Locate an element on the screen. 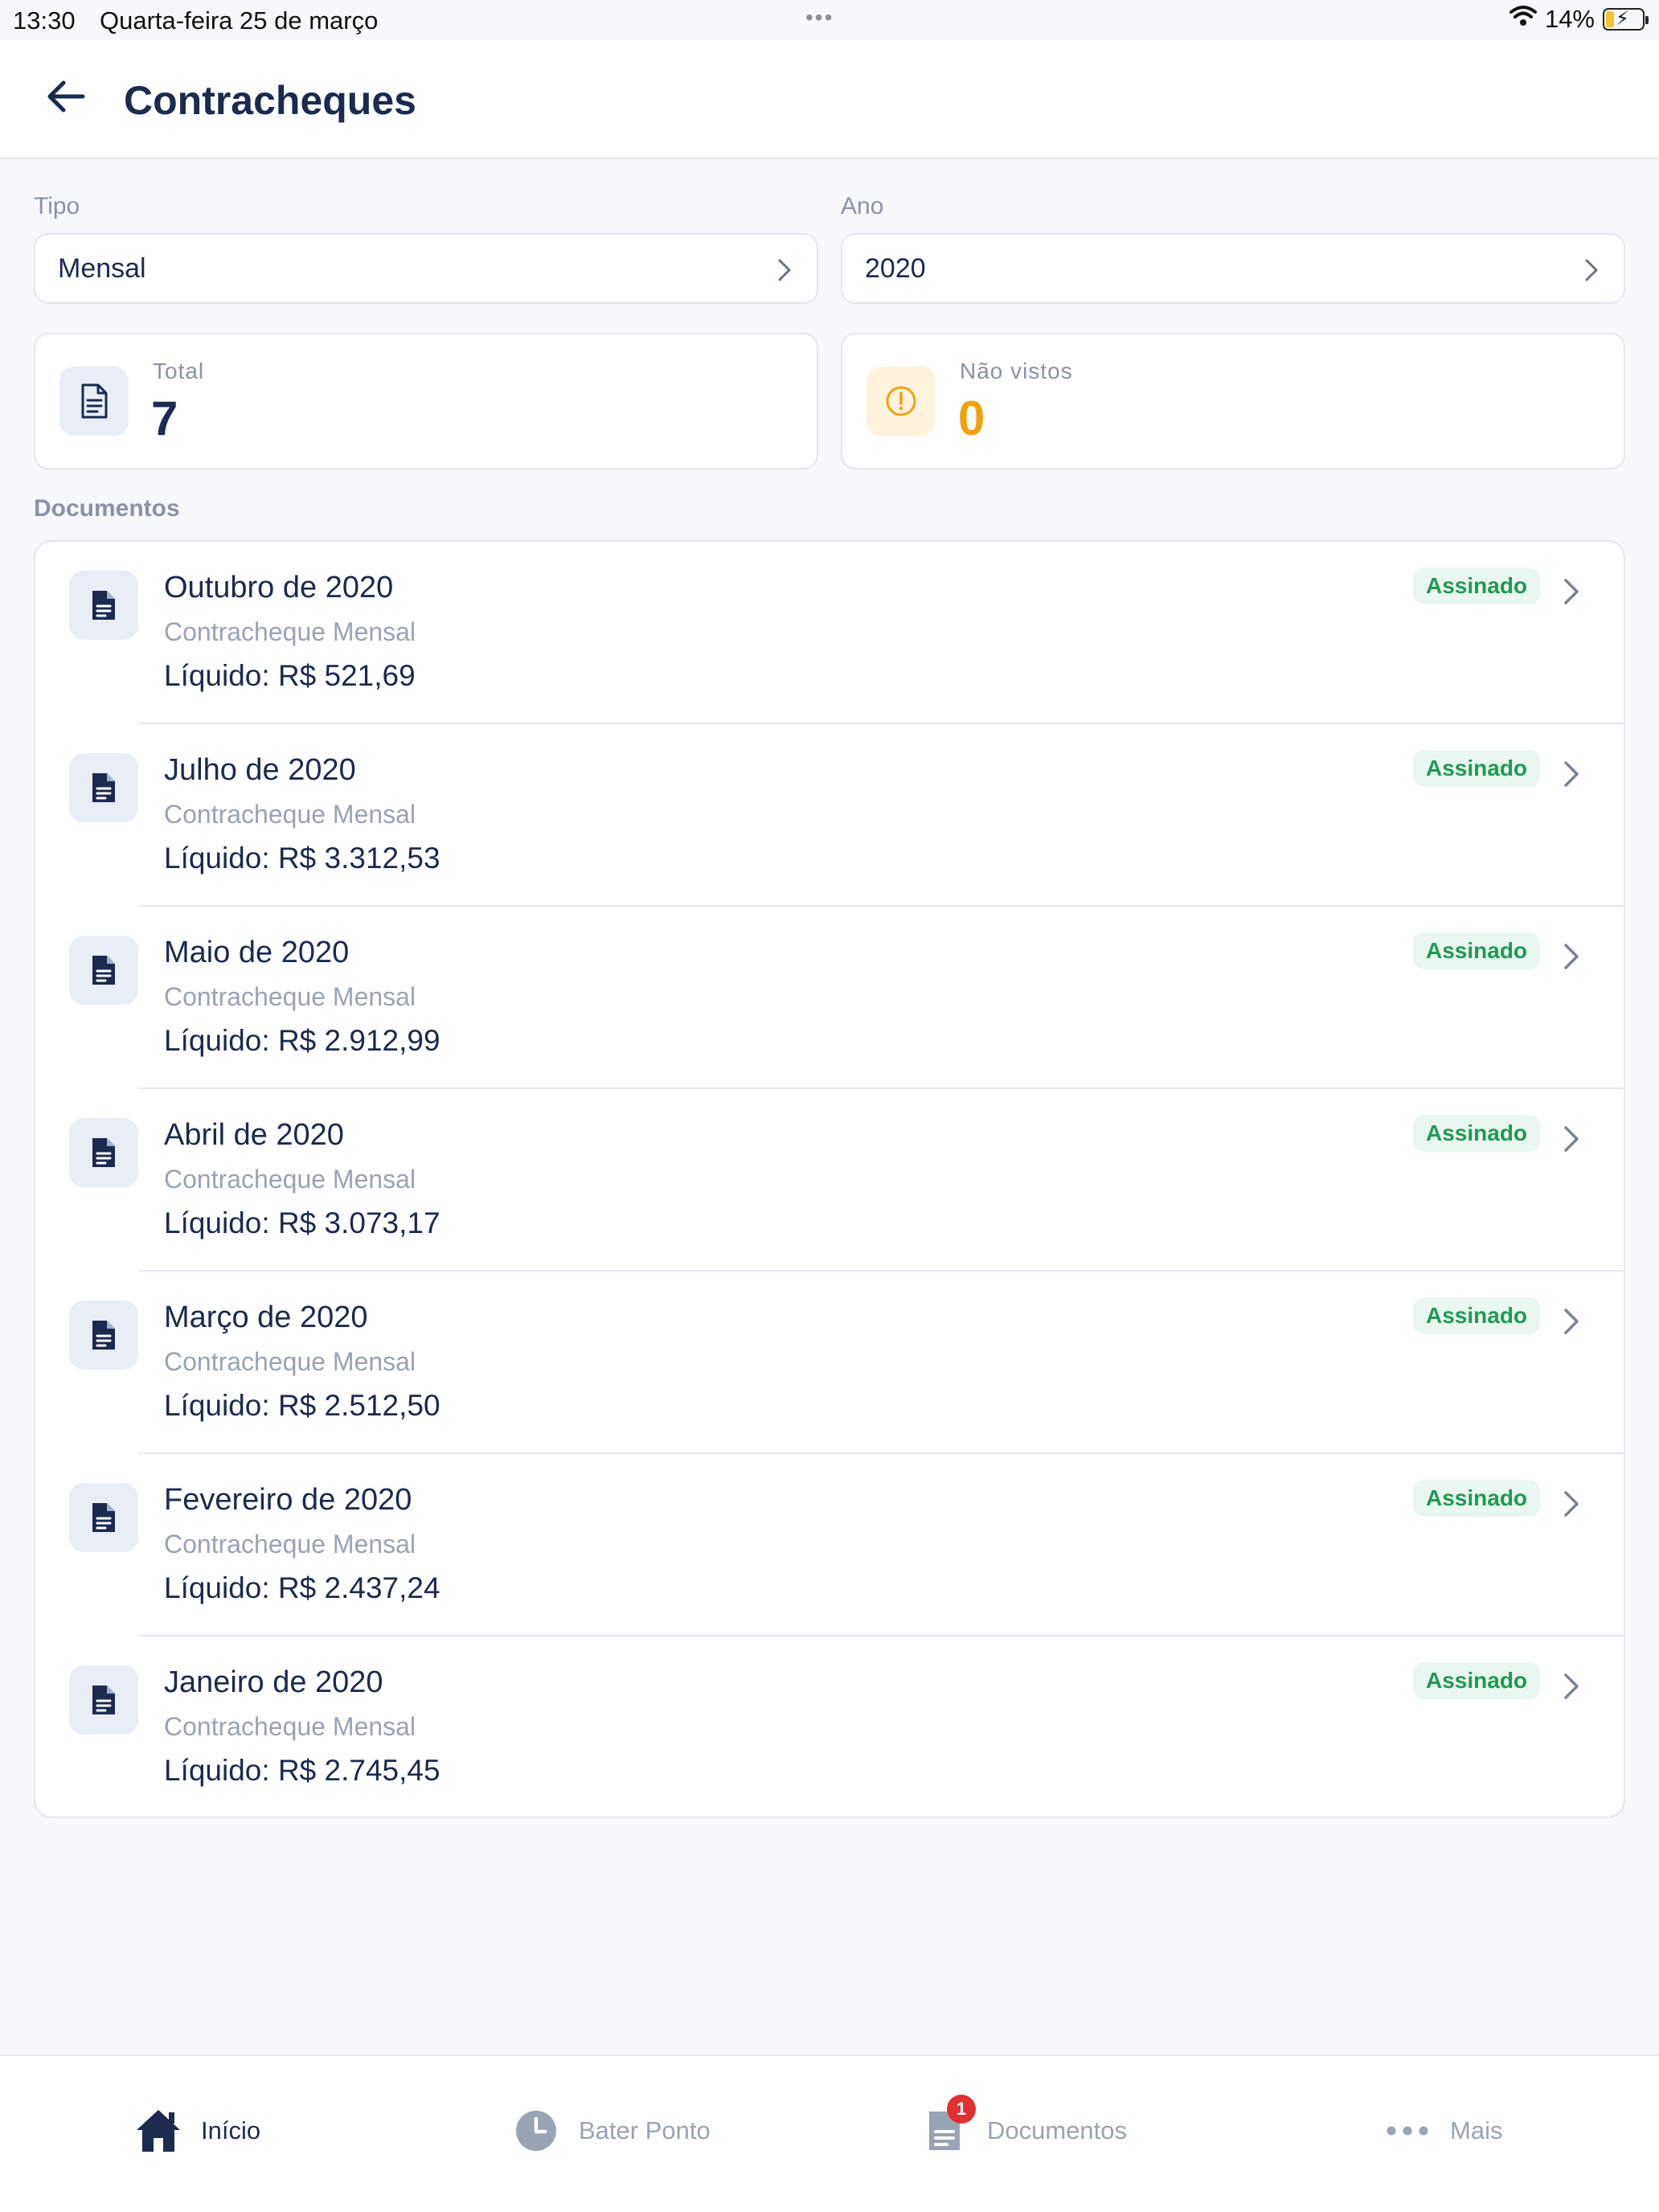 The width and height of the screenshot is (1659, 2212). total-label: Total is located at coordinates (179, 370).